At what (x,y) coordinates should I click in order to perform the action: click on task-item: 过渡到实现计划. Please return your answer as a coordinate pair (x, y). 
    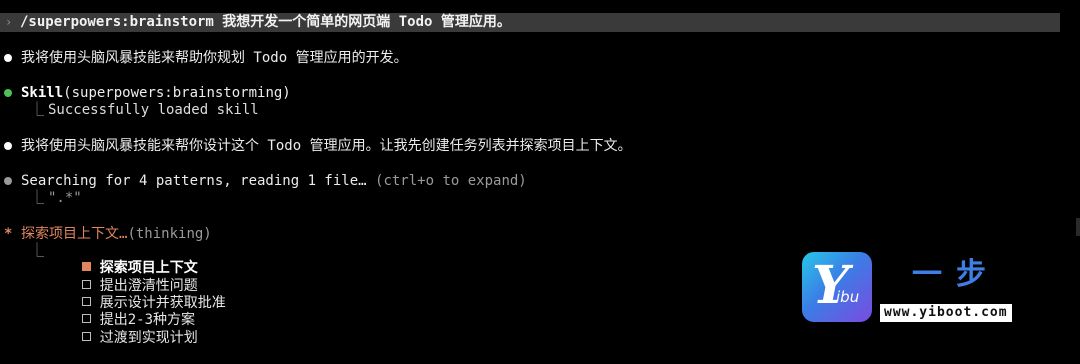
    Looking at the image, I should click on (123, 329).